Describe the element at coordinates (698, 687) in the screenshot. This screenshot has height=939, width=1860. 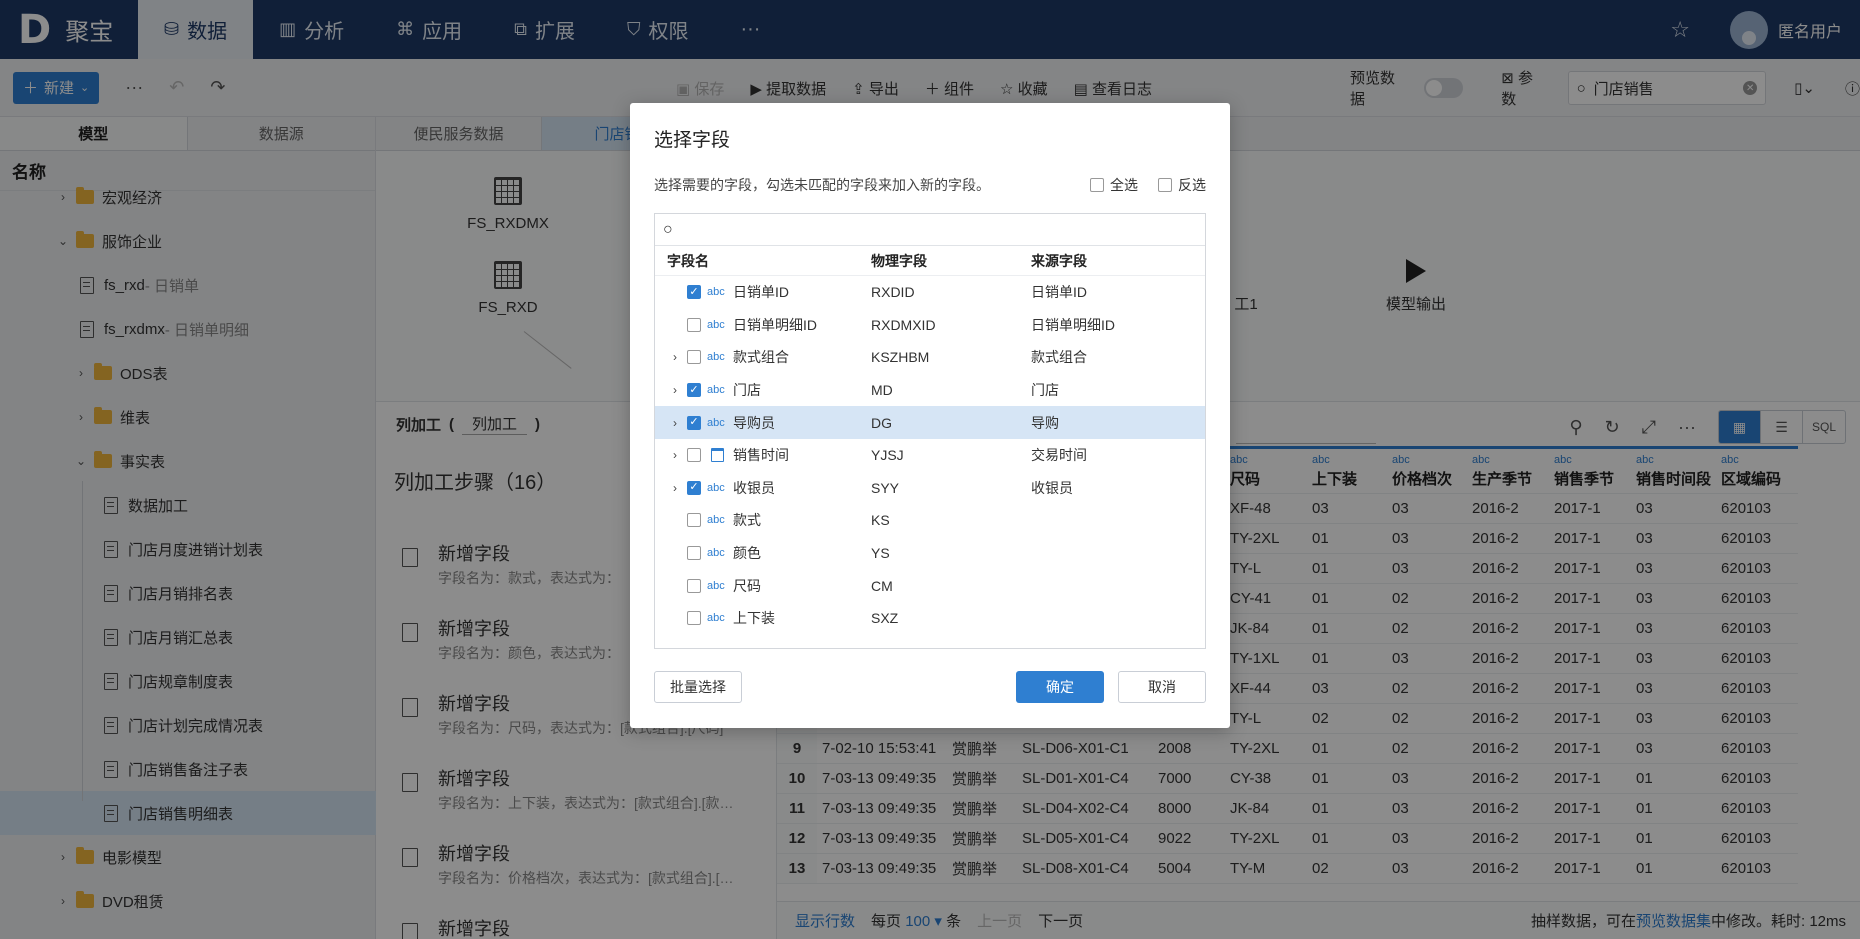
I see `batch-select-button: 批量选择` at that location.